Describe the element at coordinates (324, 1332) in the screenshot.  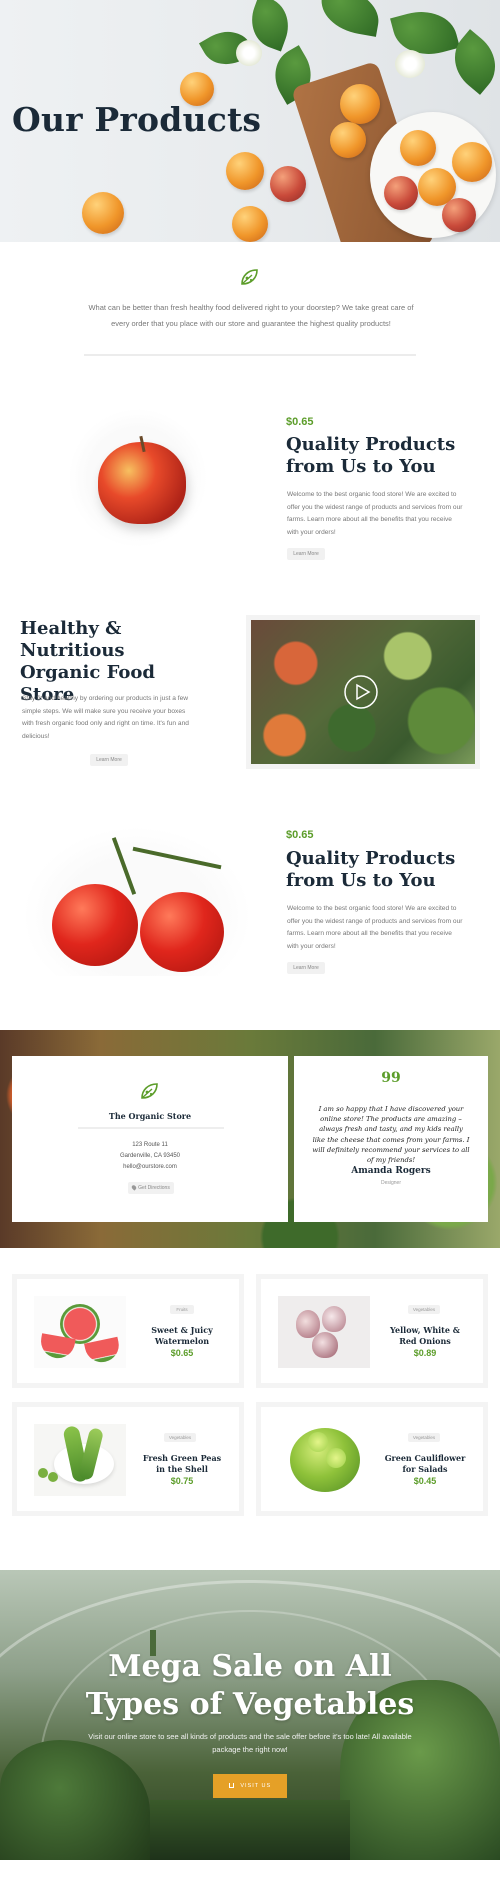
I see `onions-image` at that location.